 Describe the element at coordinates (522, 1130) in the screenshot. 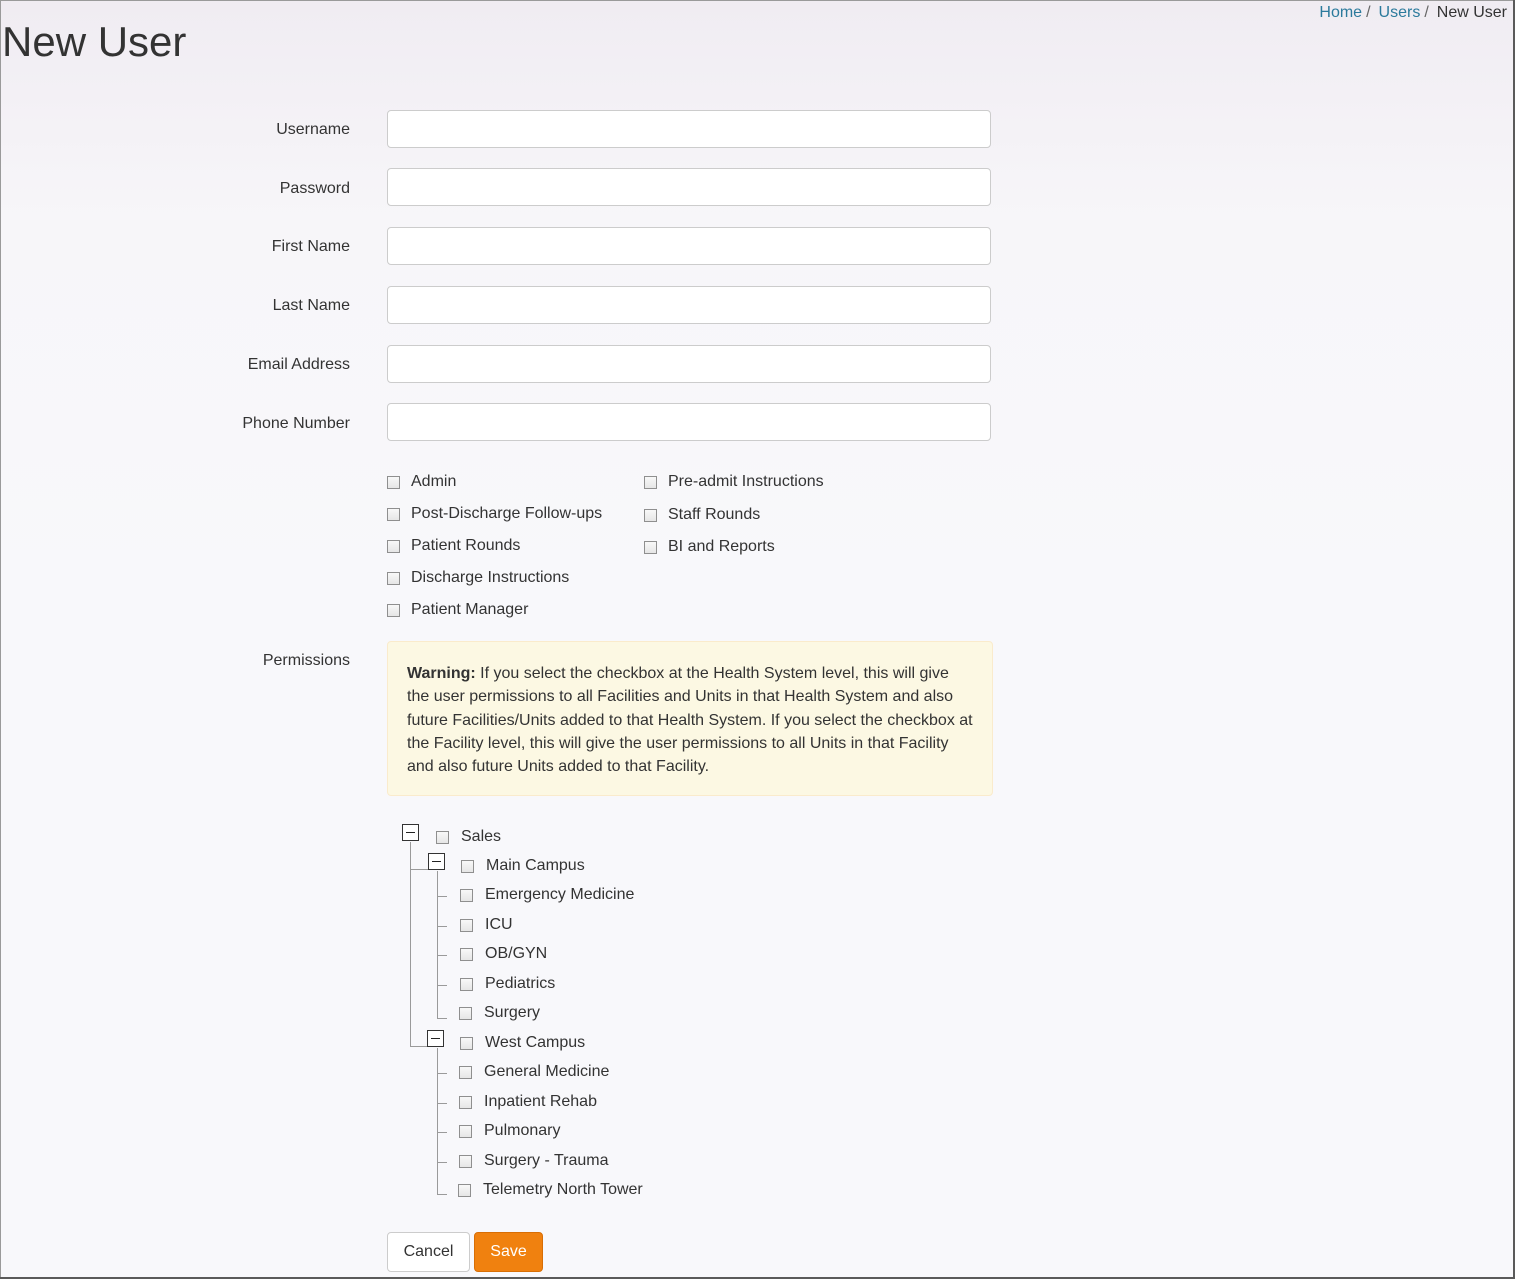

I see `tree-node-label: Pulmonary` at that location.